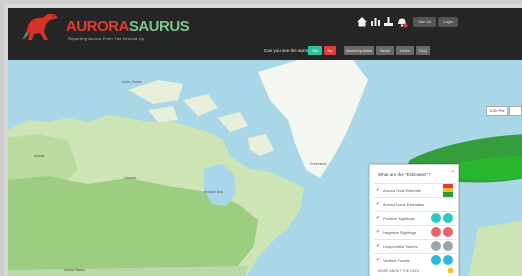  Describe the element at coordinates (97, 26) in the screenshot. I see `brand-name-part1: AURORA` at that location.